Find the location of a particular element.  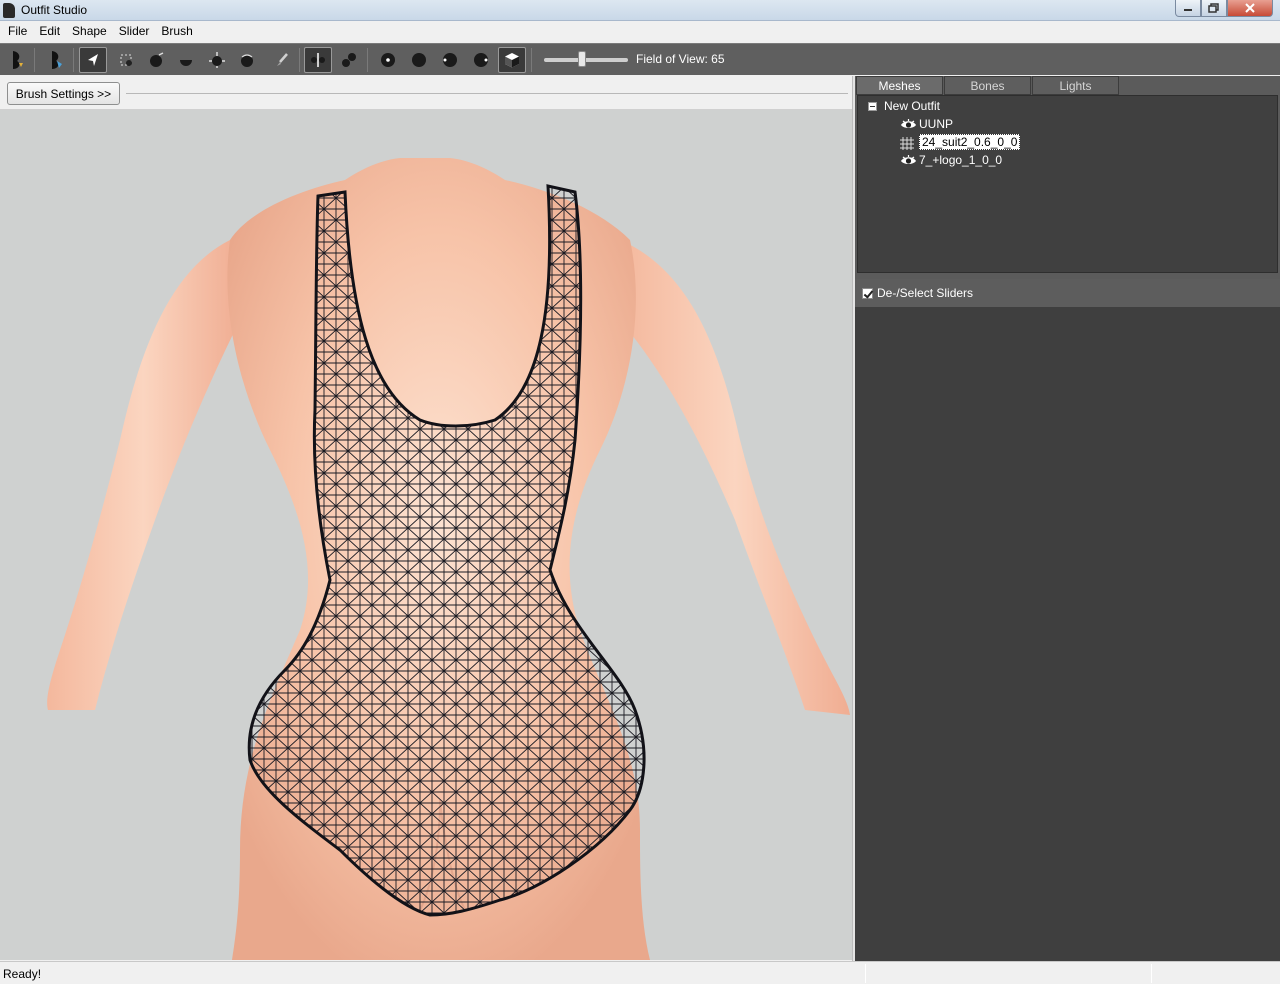

field-of-view-thumb is located at coordinates (582, 59).